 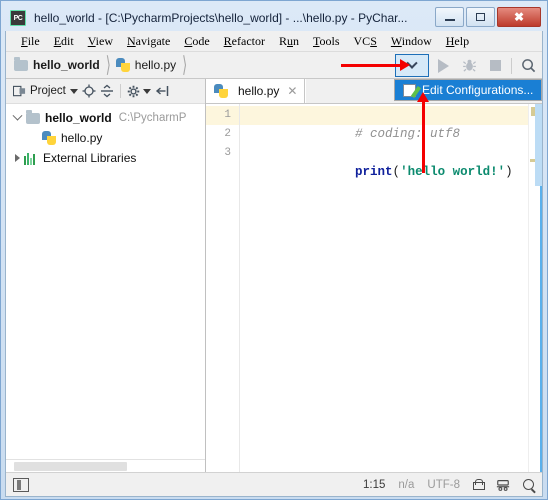 What do you see at coordinates (449, 17) in the screenshot?
I see `minimize-button` at bounding box center [449, 17].